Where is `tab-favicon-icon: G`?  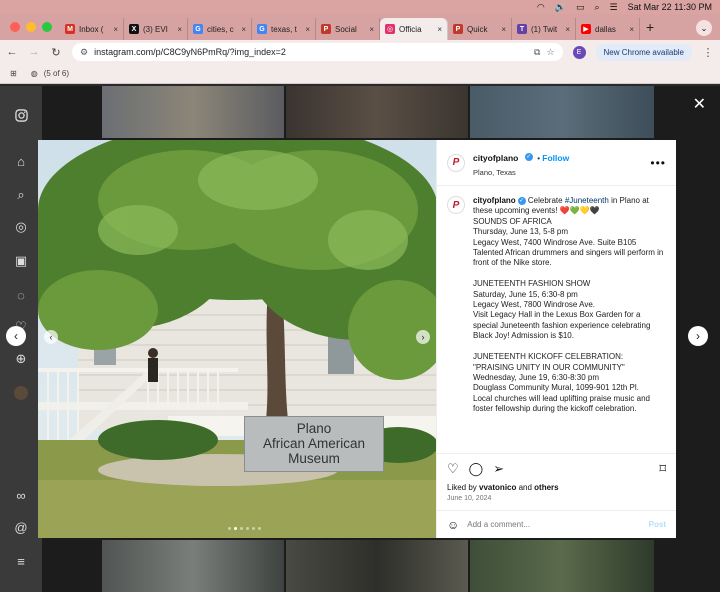 tab-favicon-icon: G is located at coordinates (262, 29).